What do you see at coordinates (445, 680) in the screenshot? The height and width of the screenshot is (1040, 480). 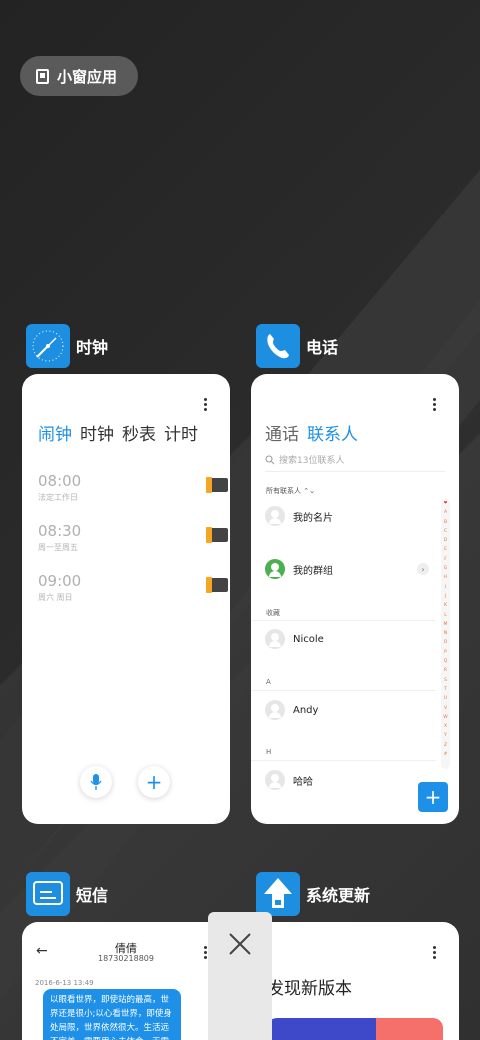 I see `alphabet-letter: S` at bounding box center [445, 680].